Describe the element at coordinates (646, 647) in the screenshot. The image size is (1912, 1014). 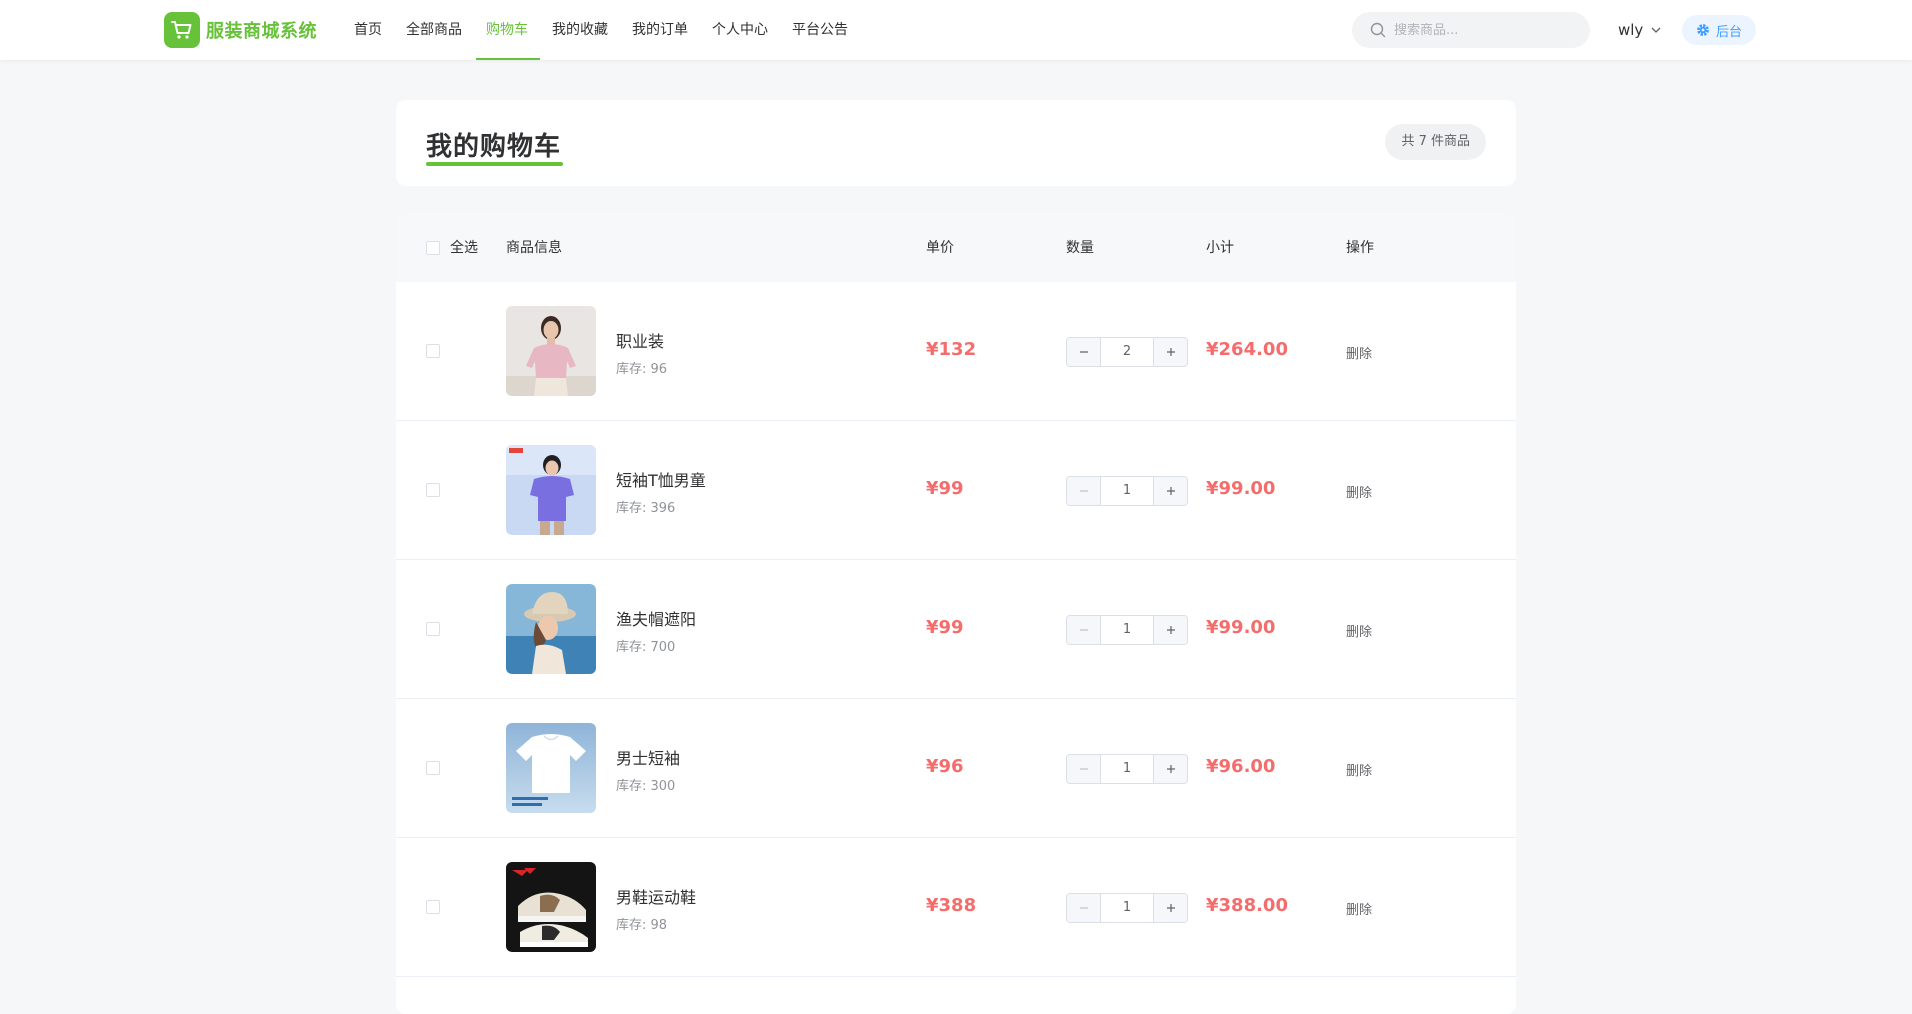
I see `product-stock: 库存: 700` at that location.